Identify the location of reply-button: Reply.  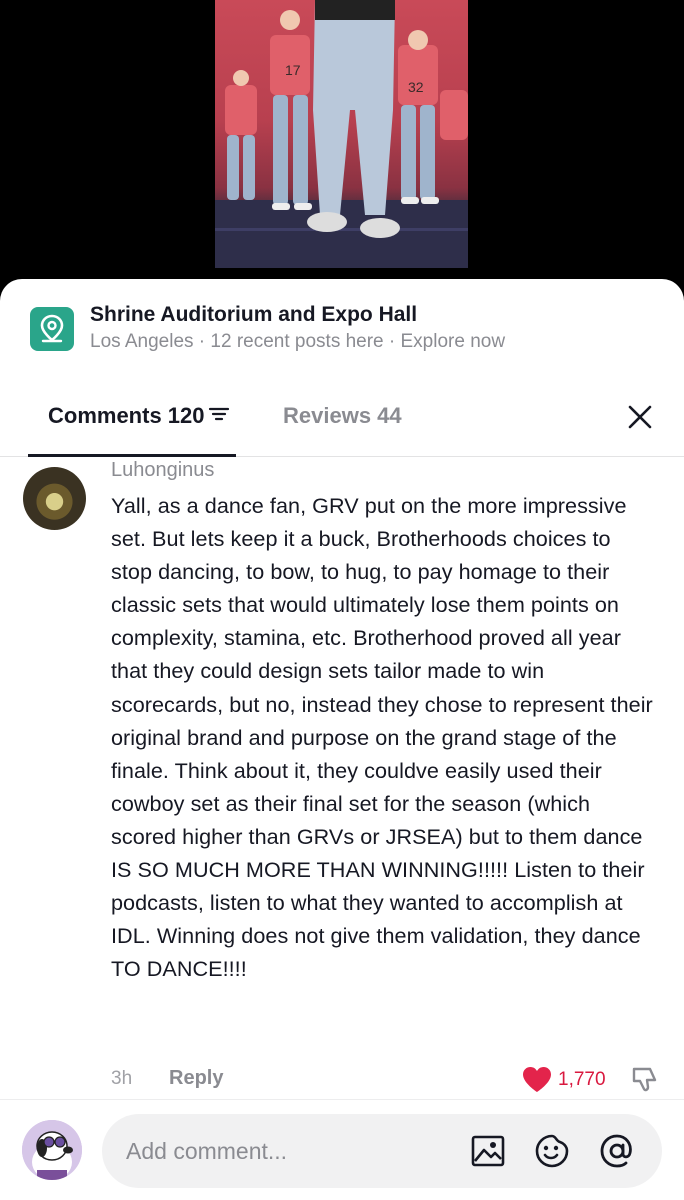
(196, 1078).